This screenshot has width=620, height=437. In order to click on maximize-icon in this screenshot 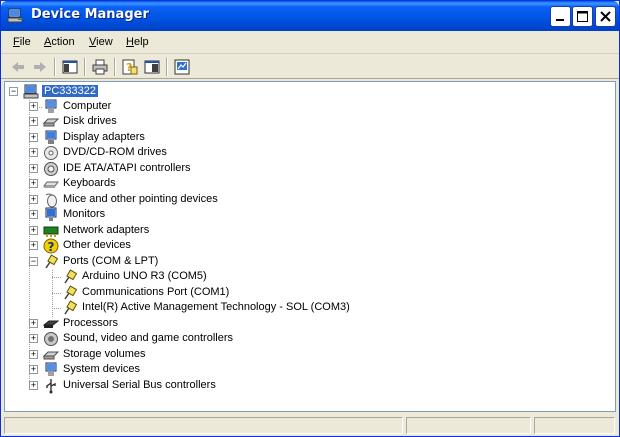, I will do `click(582, 16)`.